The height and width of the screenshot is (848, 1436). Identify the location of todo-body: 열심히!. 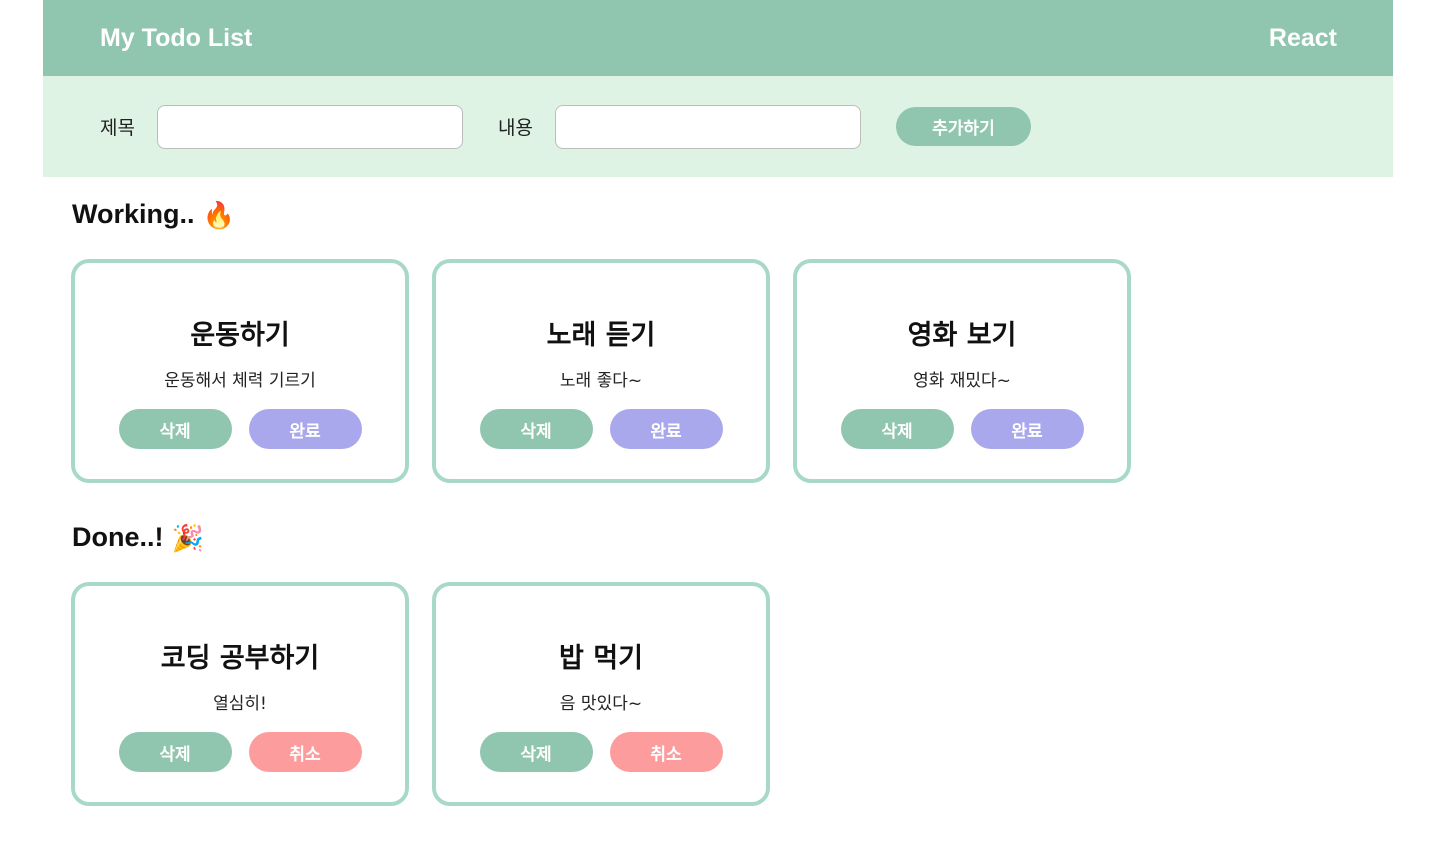
(240, 704).